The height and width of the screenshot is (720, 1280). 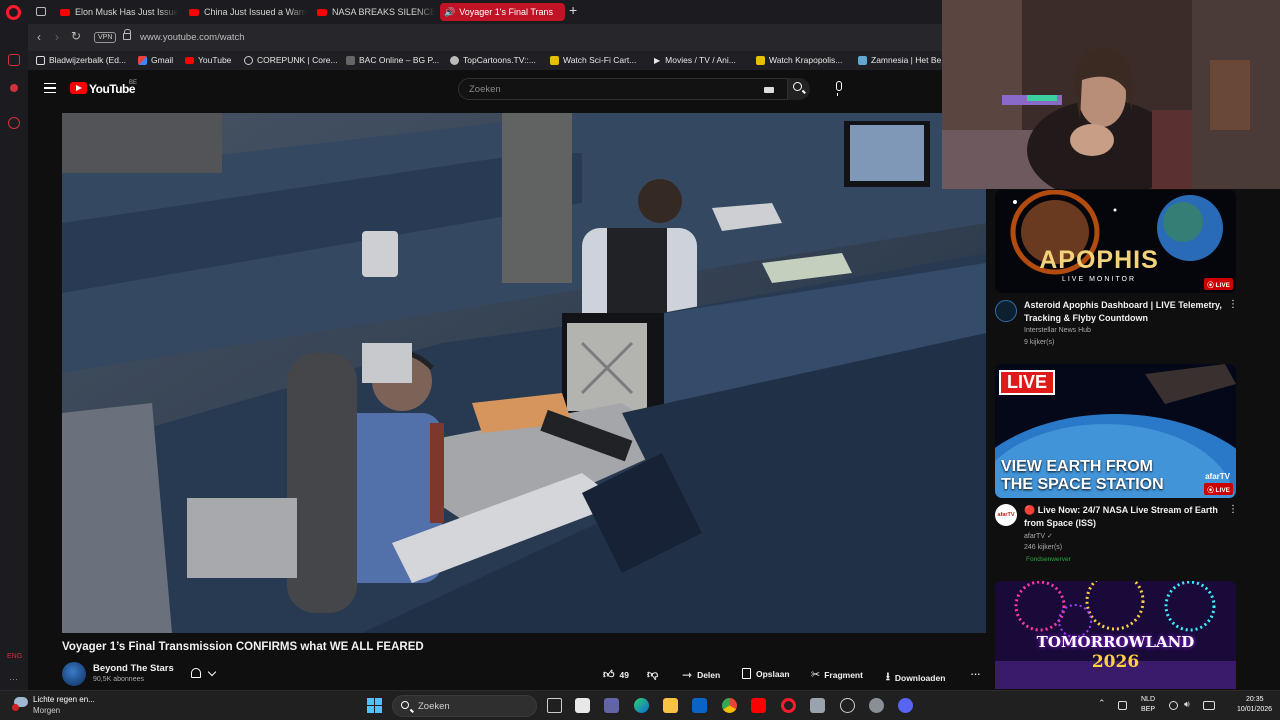 What do you see at coordinates (105, 37) in the screenshot?
I see `vpn-badge: VPN` at bounding box center [105, 37].